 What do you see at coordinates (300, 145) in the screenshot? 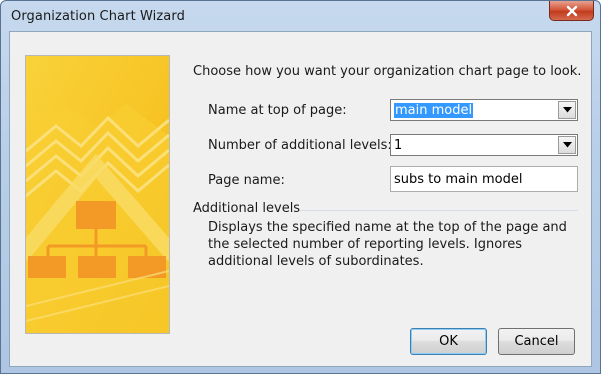
I see `additional-levels-label: Number of additional levels:` at bounding box center [300, 145].